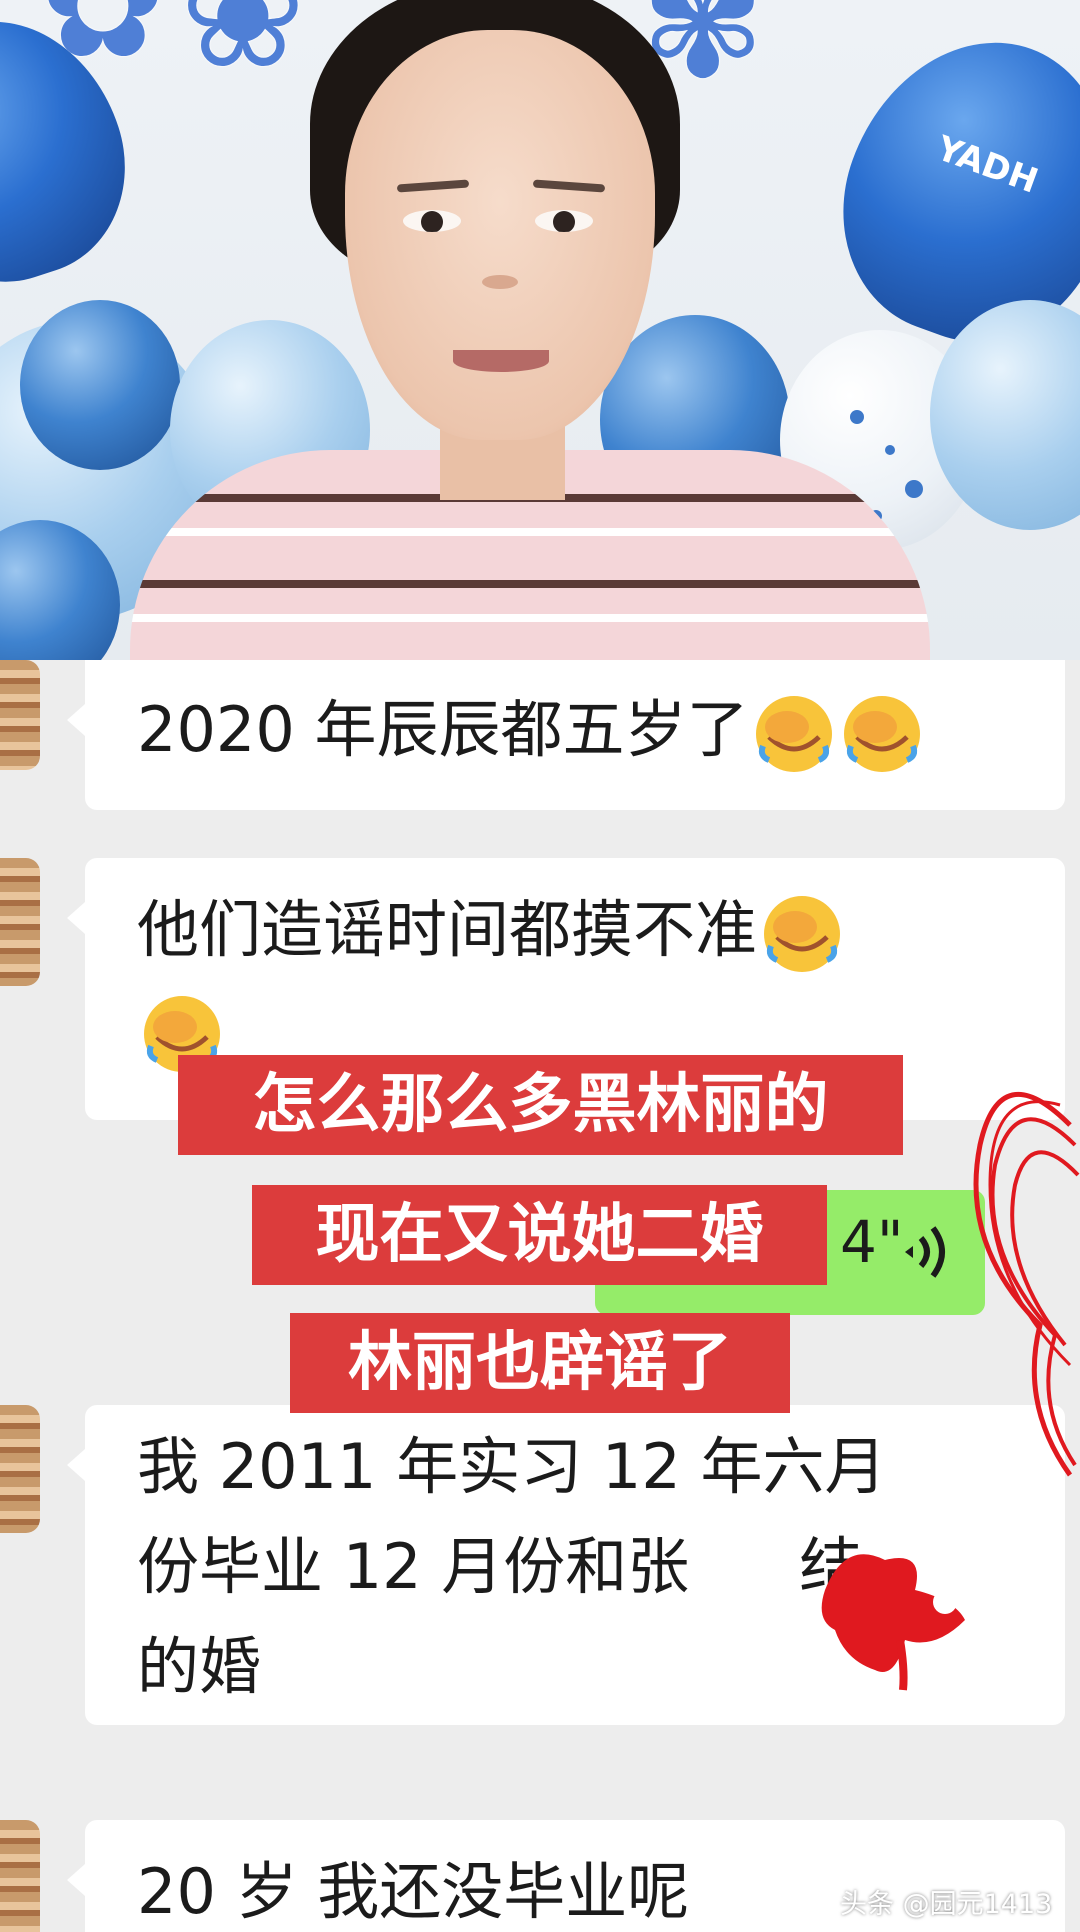 The image size is (1080, 1932). I want to click on watermark: 头条 @园元1413, so click(946, 1904).